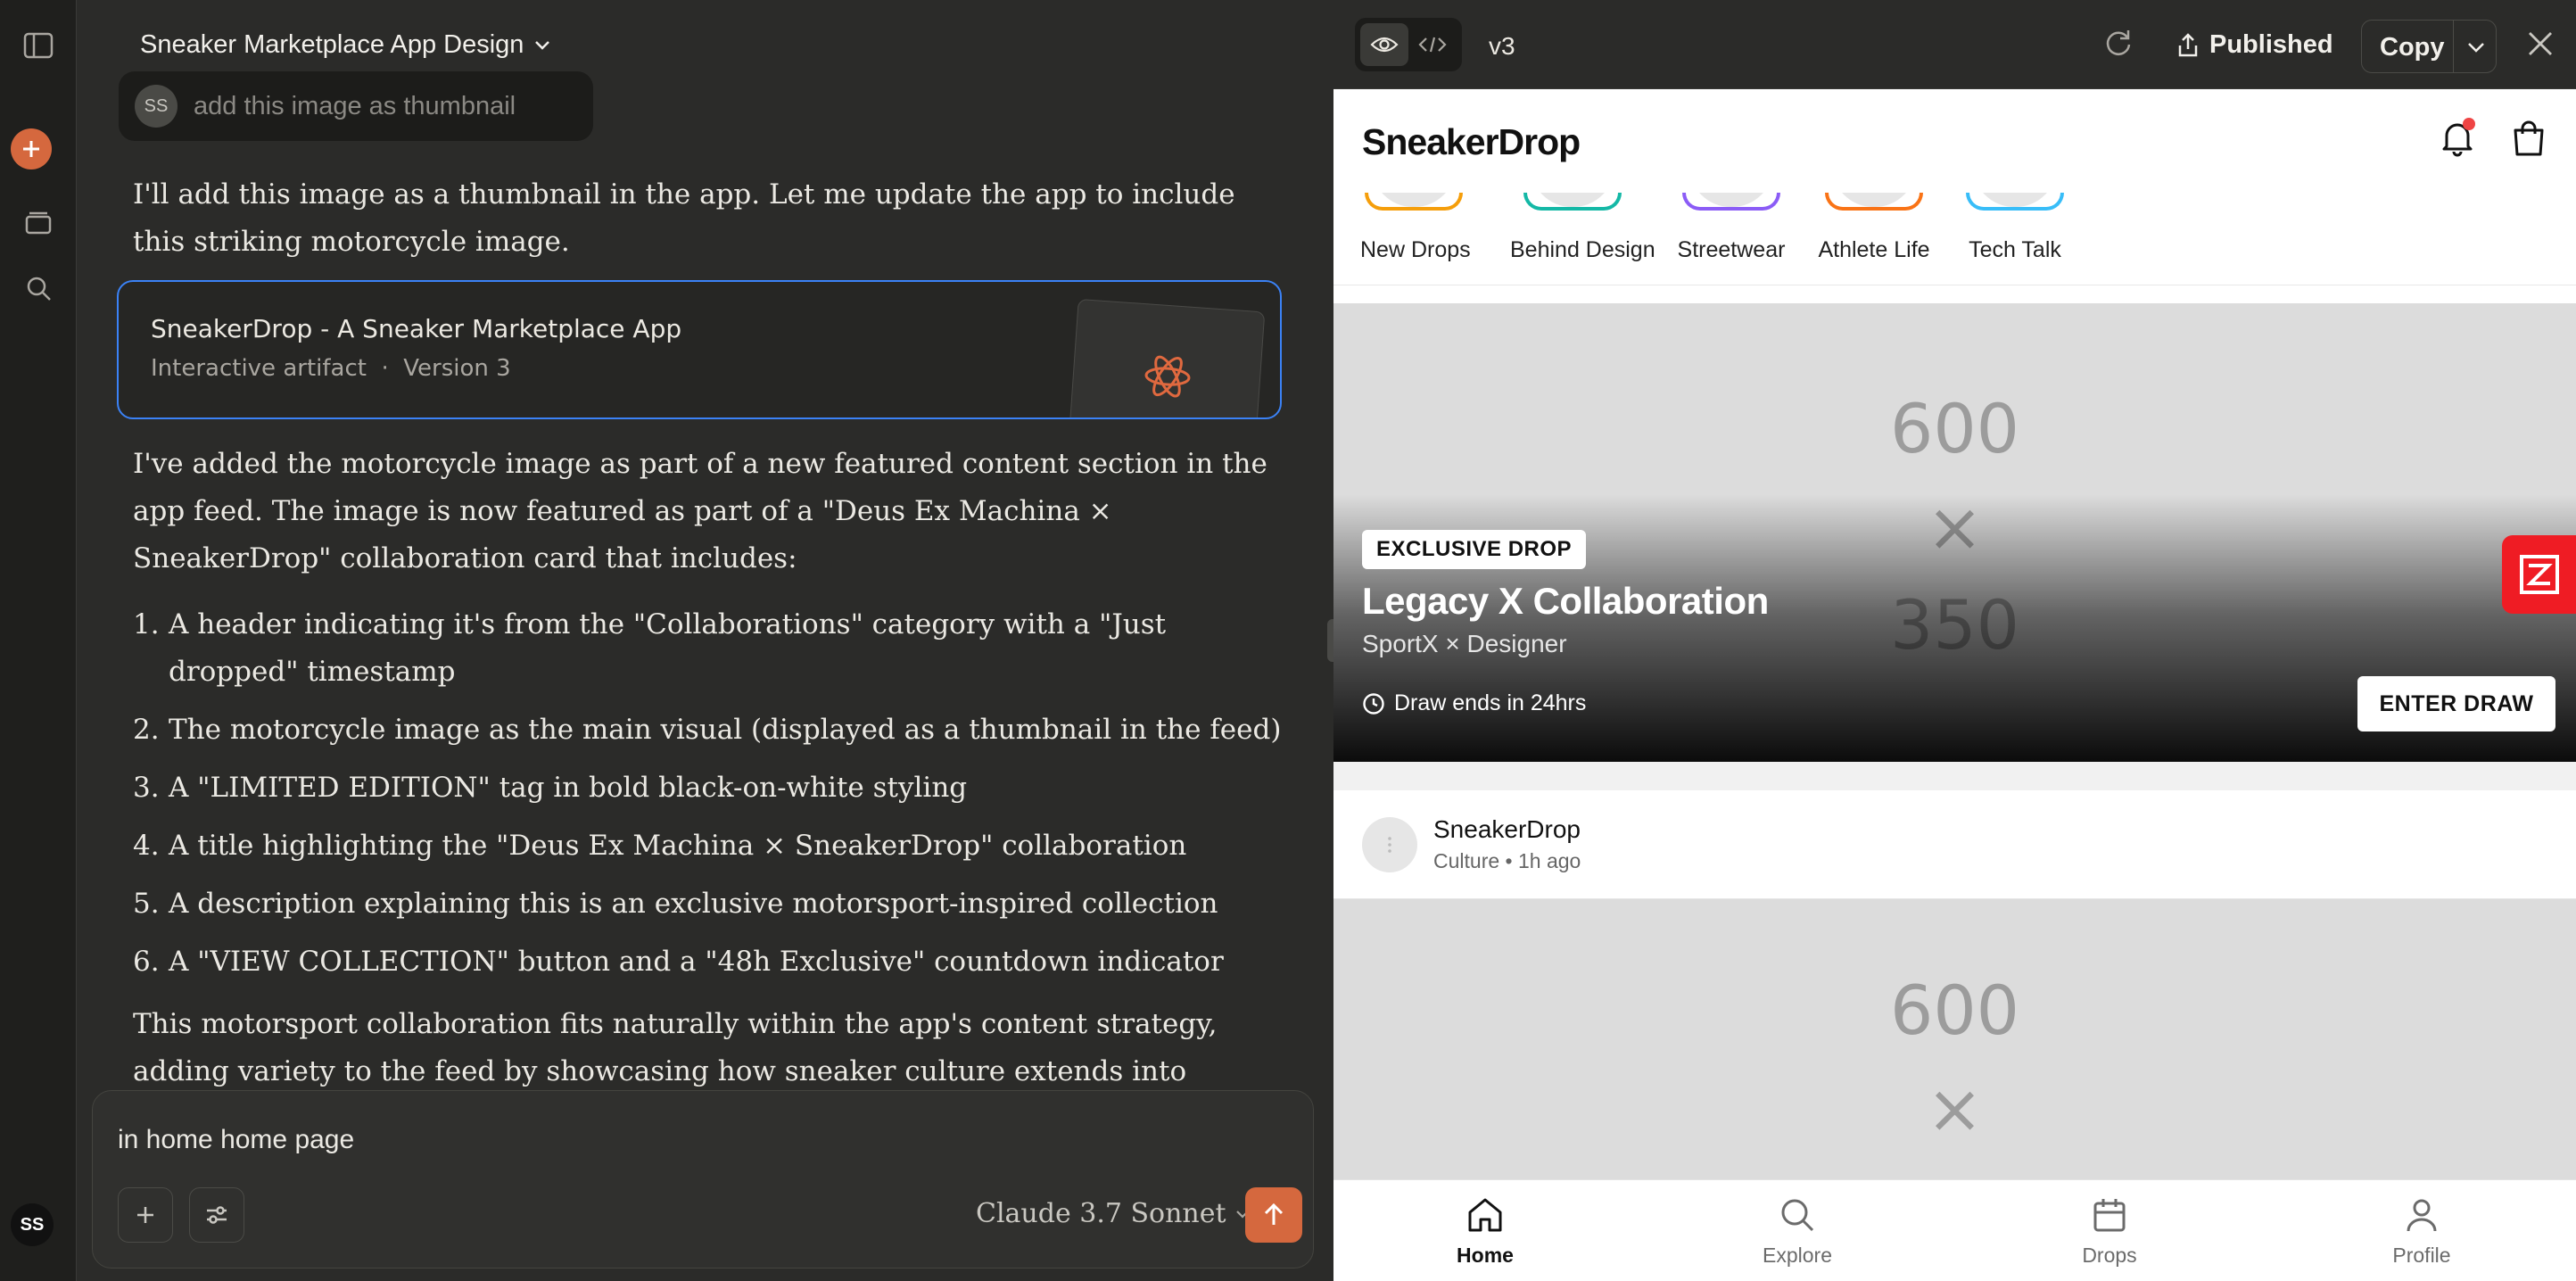 The width and height of the screenshot is (2576, 1281). What do you see at coordinates (1732, 228) in the screenshot?
I see `story-streetwear: Streetwear` at bounding box center [1732, 228].